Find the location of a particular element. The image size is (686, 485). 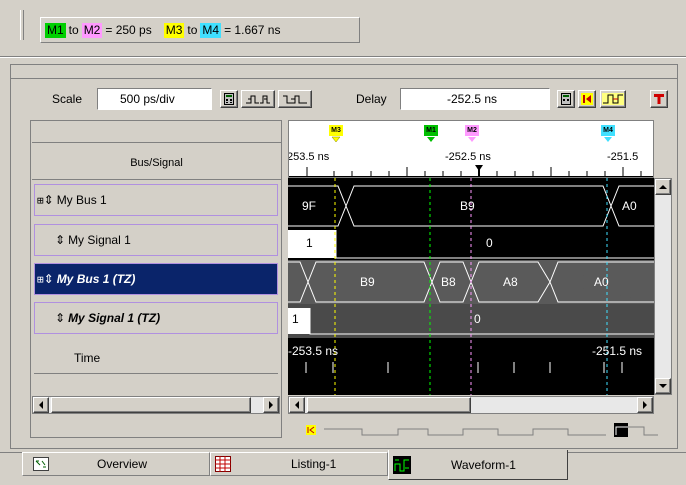

tab-label: Waveform-1 is located at coordinates (483, 464).